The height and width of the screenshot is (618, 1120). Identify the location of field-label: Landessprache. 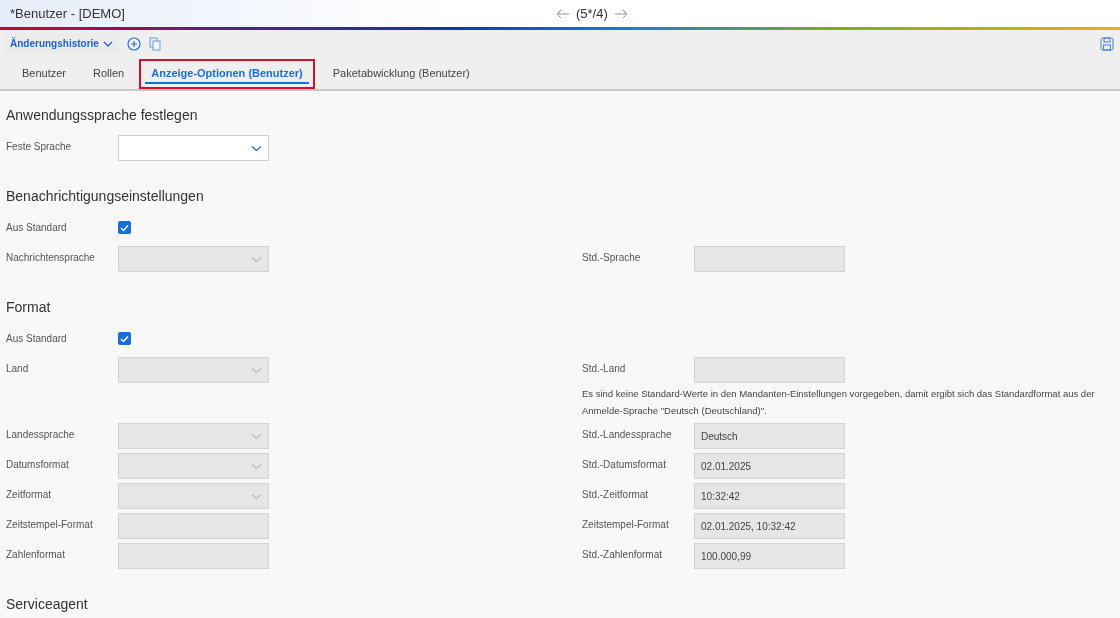
(41, 434).